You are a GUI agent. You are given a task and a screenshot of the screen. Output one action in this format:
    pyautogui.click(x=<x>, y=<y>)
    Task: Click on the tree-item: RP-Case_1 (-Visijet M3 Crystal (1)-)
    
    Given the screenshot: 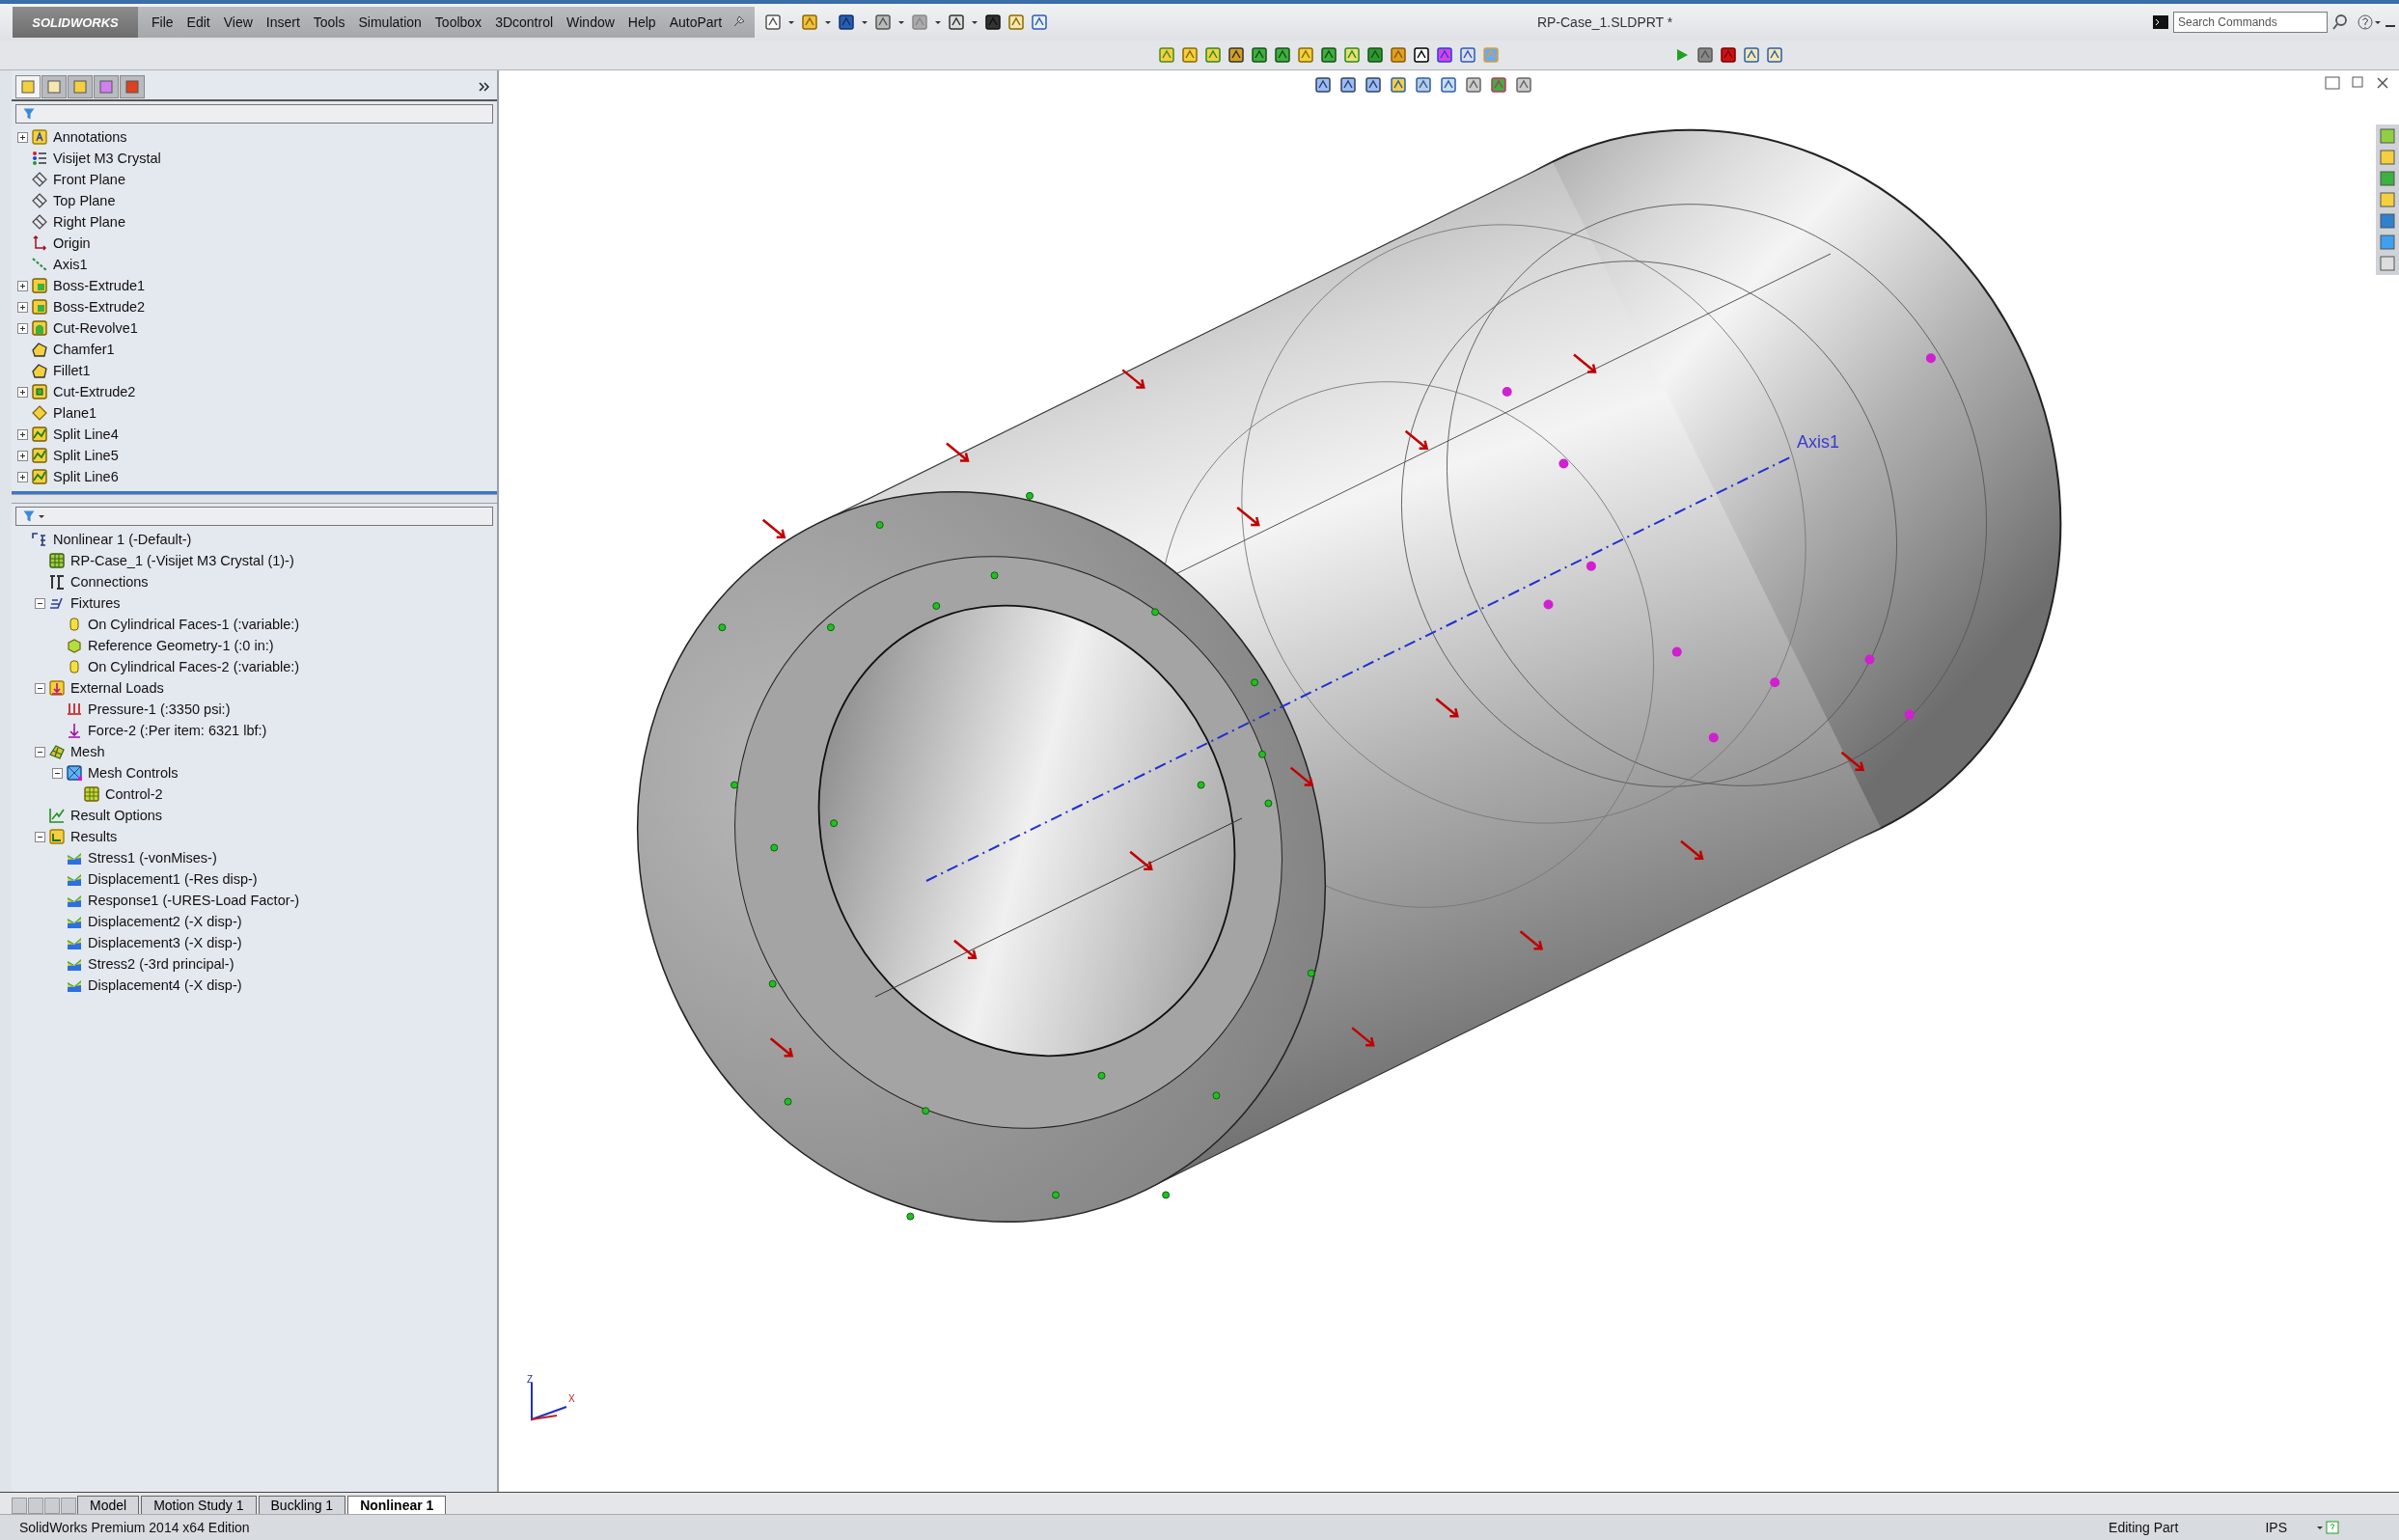 What is the action you would take?
    pyautogui.click(x=182, y=560)
    